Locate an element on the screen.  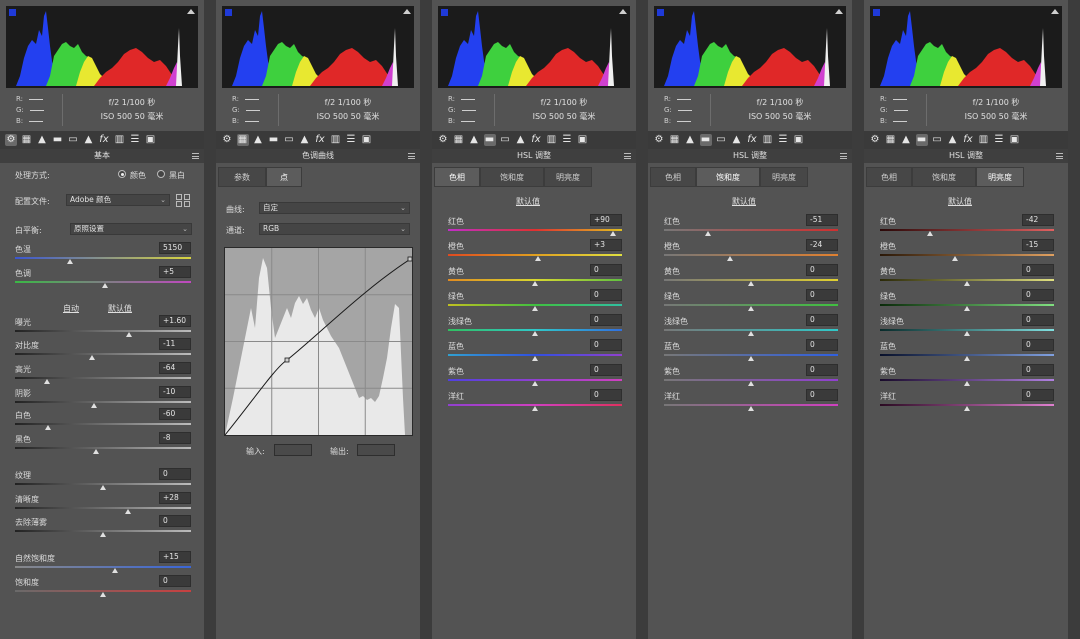
channel-dropdown: RGB ⌄ is located at coordinates (334, 229).